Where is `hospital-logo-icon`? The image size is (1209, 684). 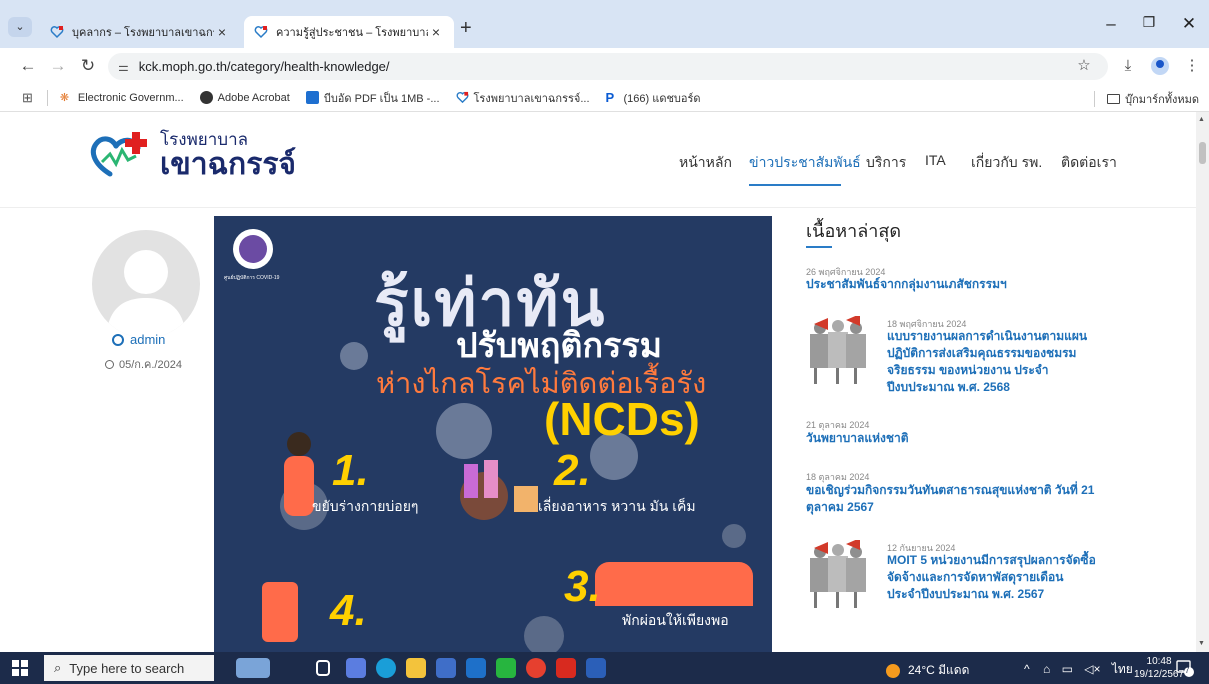 hospital-logo-icon is located at coordinates (118, 154).